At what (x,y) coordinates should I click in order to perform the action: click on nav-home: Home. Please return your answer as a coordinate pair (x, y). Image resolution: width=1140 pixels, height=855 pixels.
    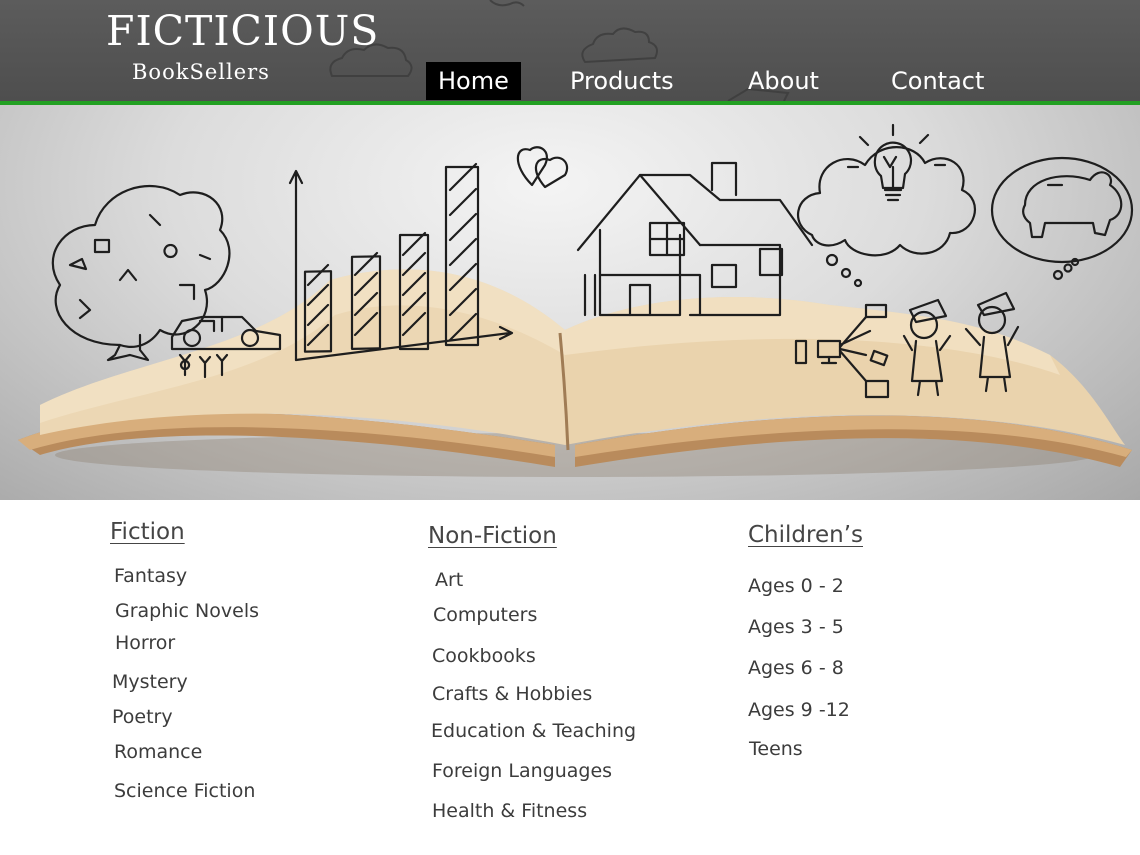
    Looking at the image, I should click on (473, 81).